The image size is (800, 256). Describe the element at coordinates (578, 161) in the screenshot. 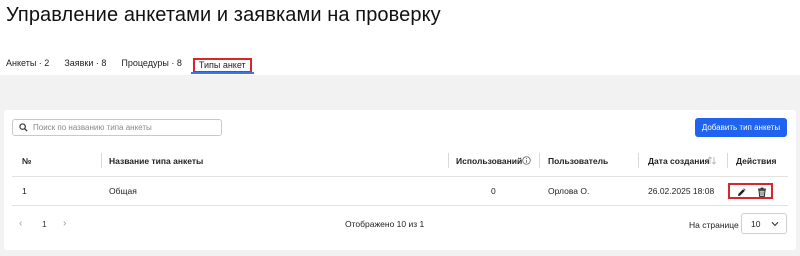

I see `column-header-user: Пользователь` at that location.